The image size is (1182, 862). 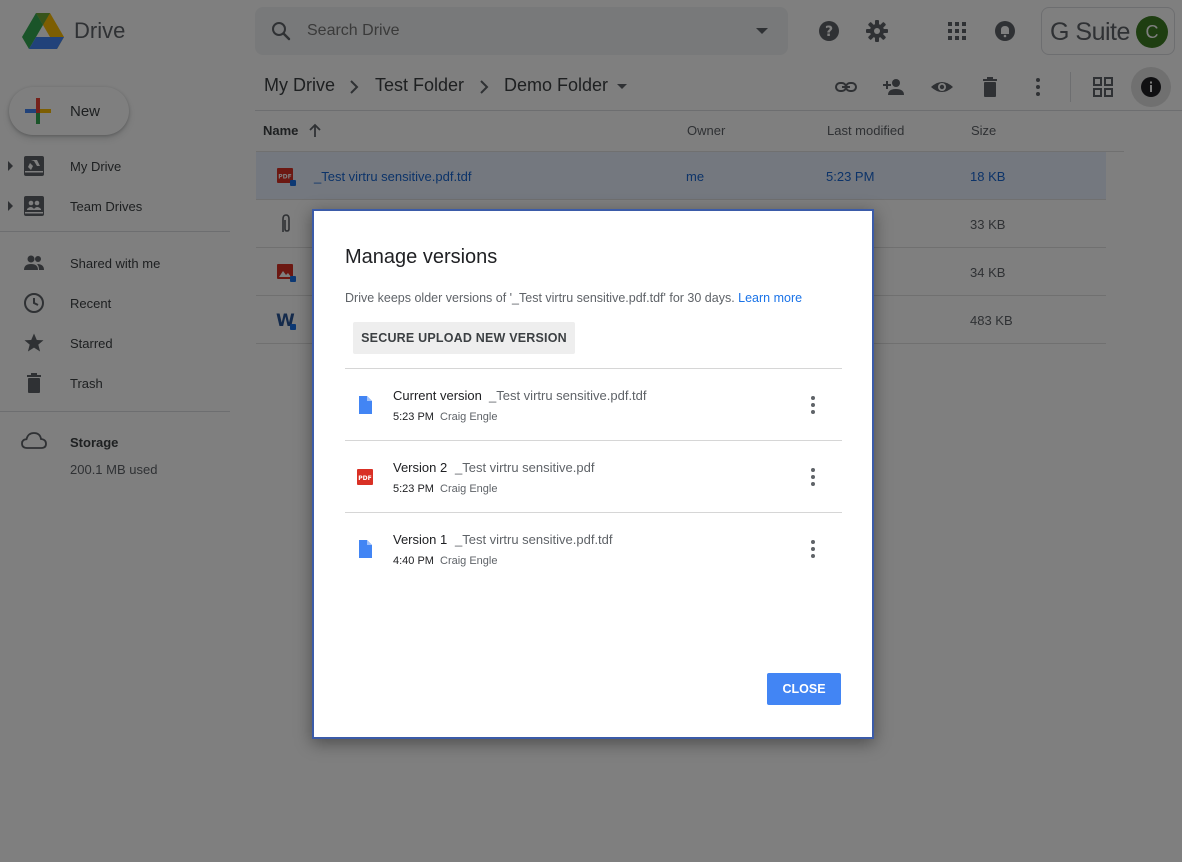 I want to click on svg-text: PDF, so click(x=364, y=478).